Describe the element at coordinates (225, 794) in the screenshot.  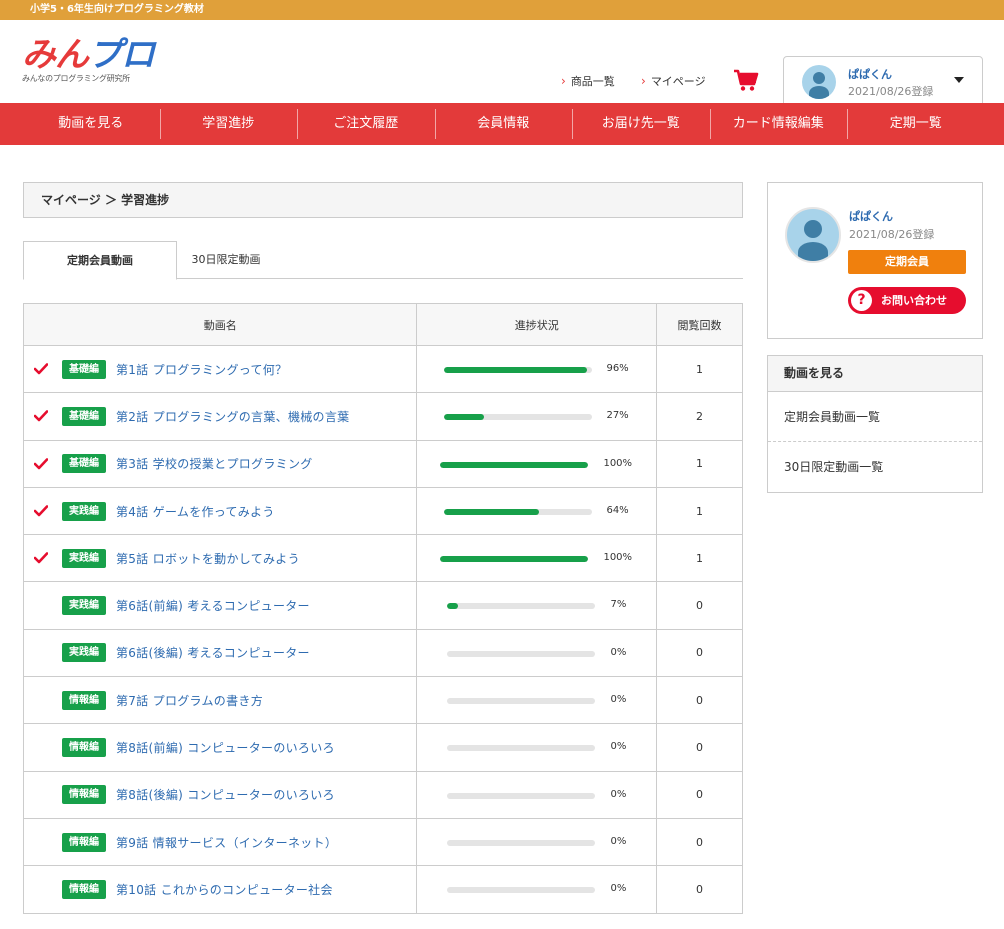
I see `video-title-link: 第8話(後編) コンピューターのいろいろ` at that location.